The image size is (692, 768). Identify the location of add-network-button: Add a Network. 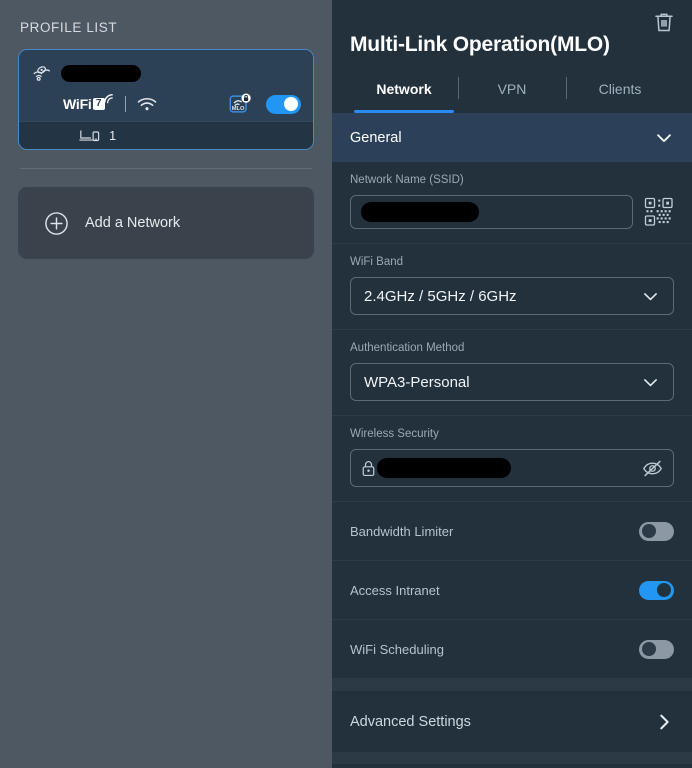
(166, 223).